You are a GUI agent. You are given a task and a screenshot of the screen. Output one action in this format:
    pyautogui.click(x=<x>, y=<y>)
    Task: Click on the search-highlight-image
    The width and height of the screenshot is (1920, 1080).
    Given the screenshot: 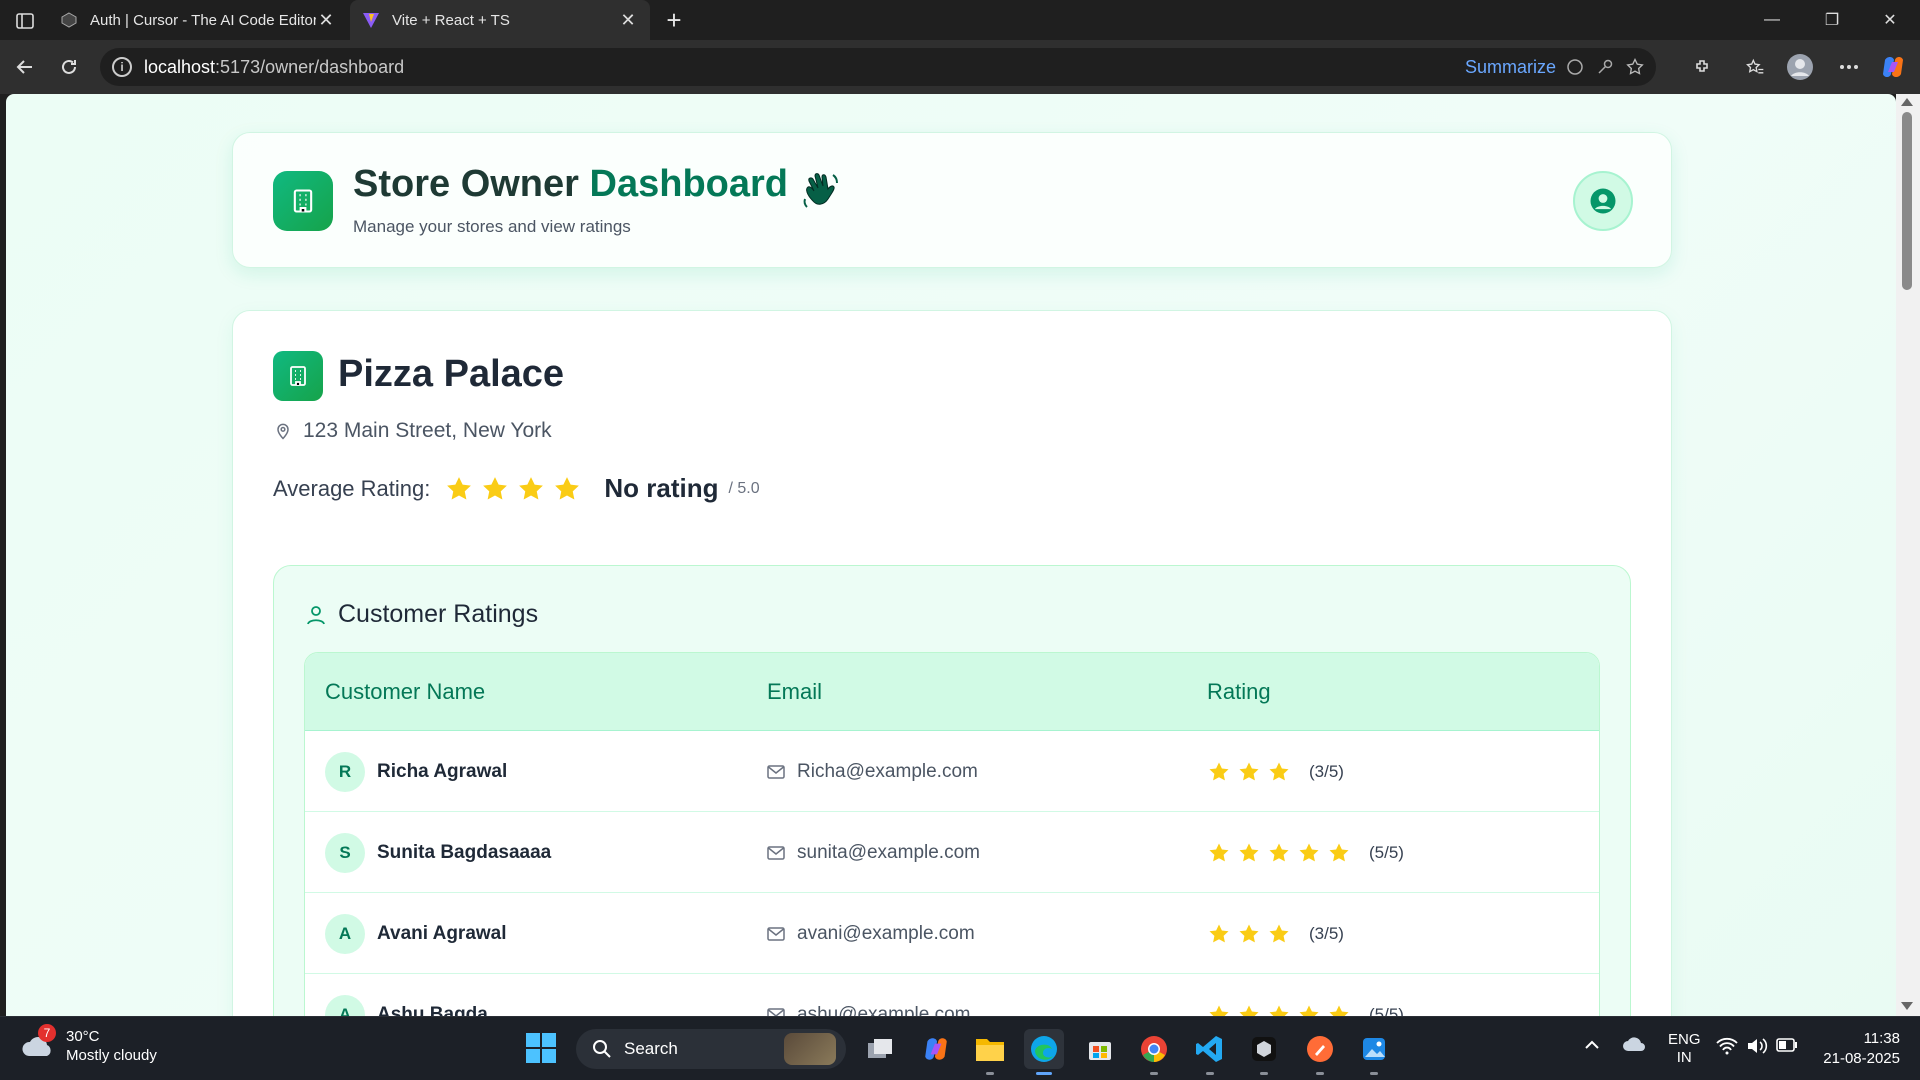 What is the action you would take?
    pyautogui.click(x=810, y=1049)
    